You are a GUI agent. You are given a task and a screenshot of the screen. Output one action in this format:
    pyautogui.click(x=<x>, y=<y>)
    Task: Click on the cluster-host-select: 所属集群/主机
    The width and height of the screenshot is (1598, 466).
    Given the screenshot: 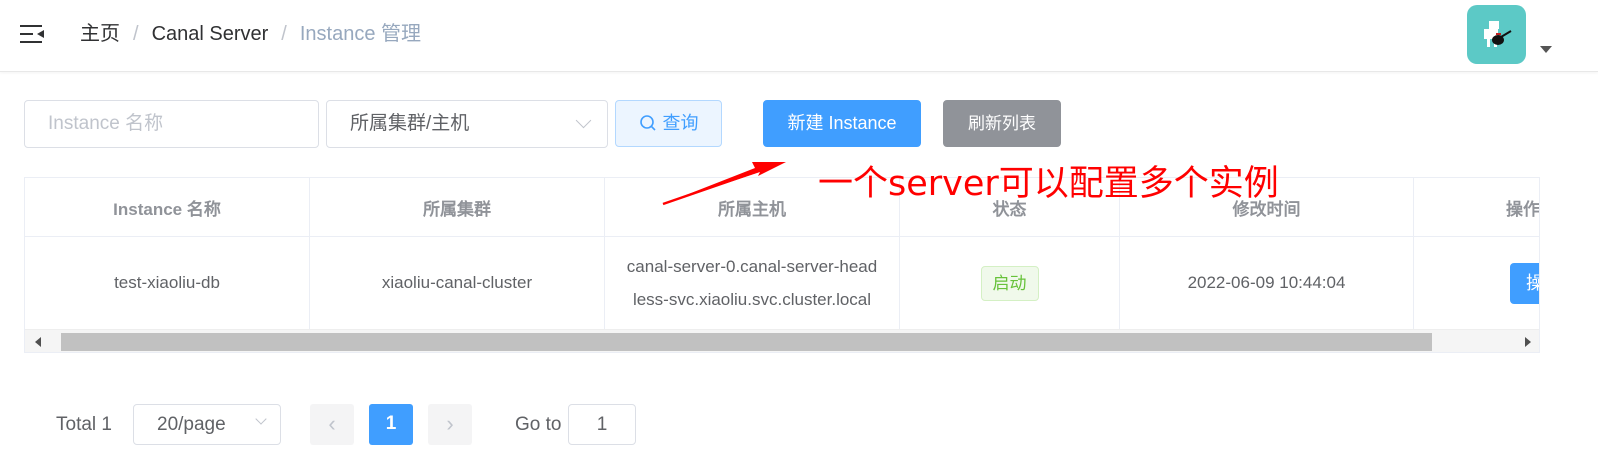 What is the action you would take?
    pyautogui.click(x=467, y=124)
    